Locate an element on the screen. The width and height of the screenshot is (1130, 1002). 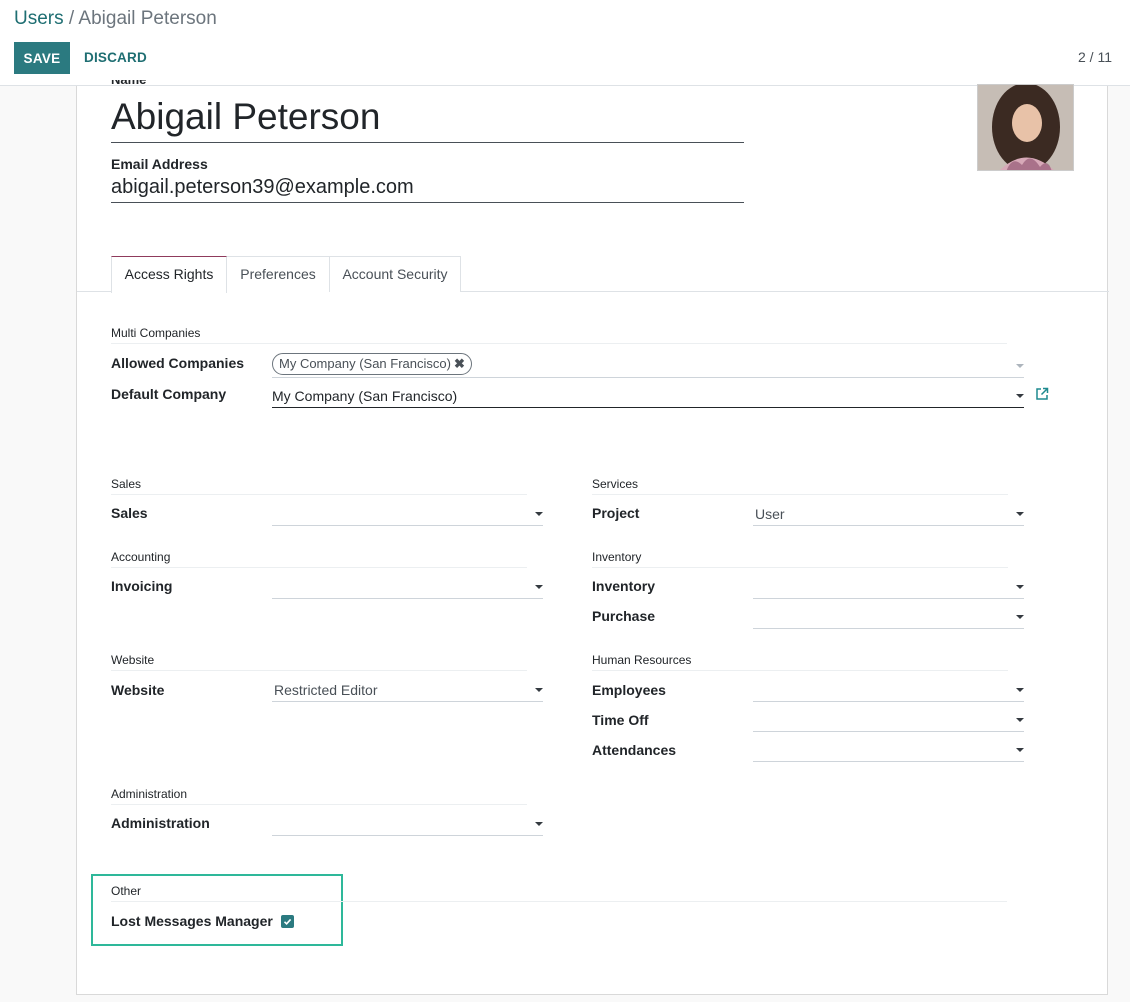
remove-tag-icon: ✖ is located at coordinates (459, 363).